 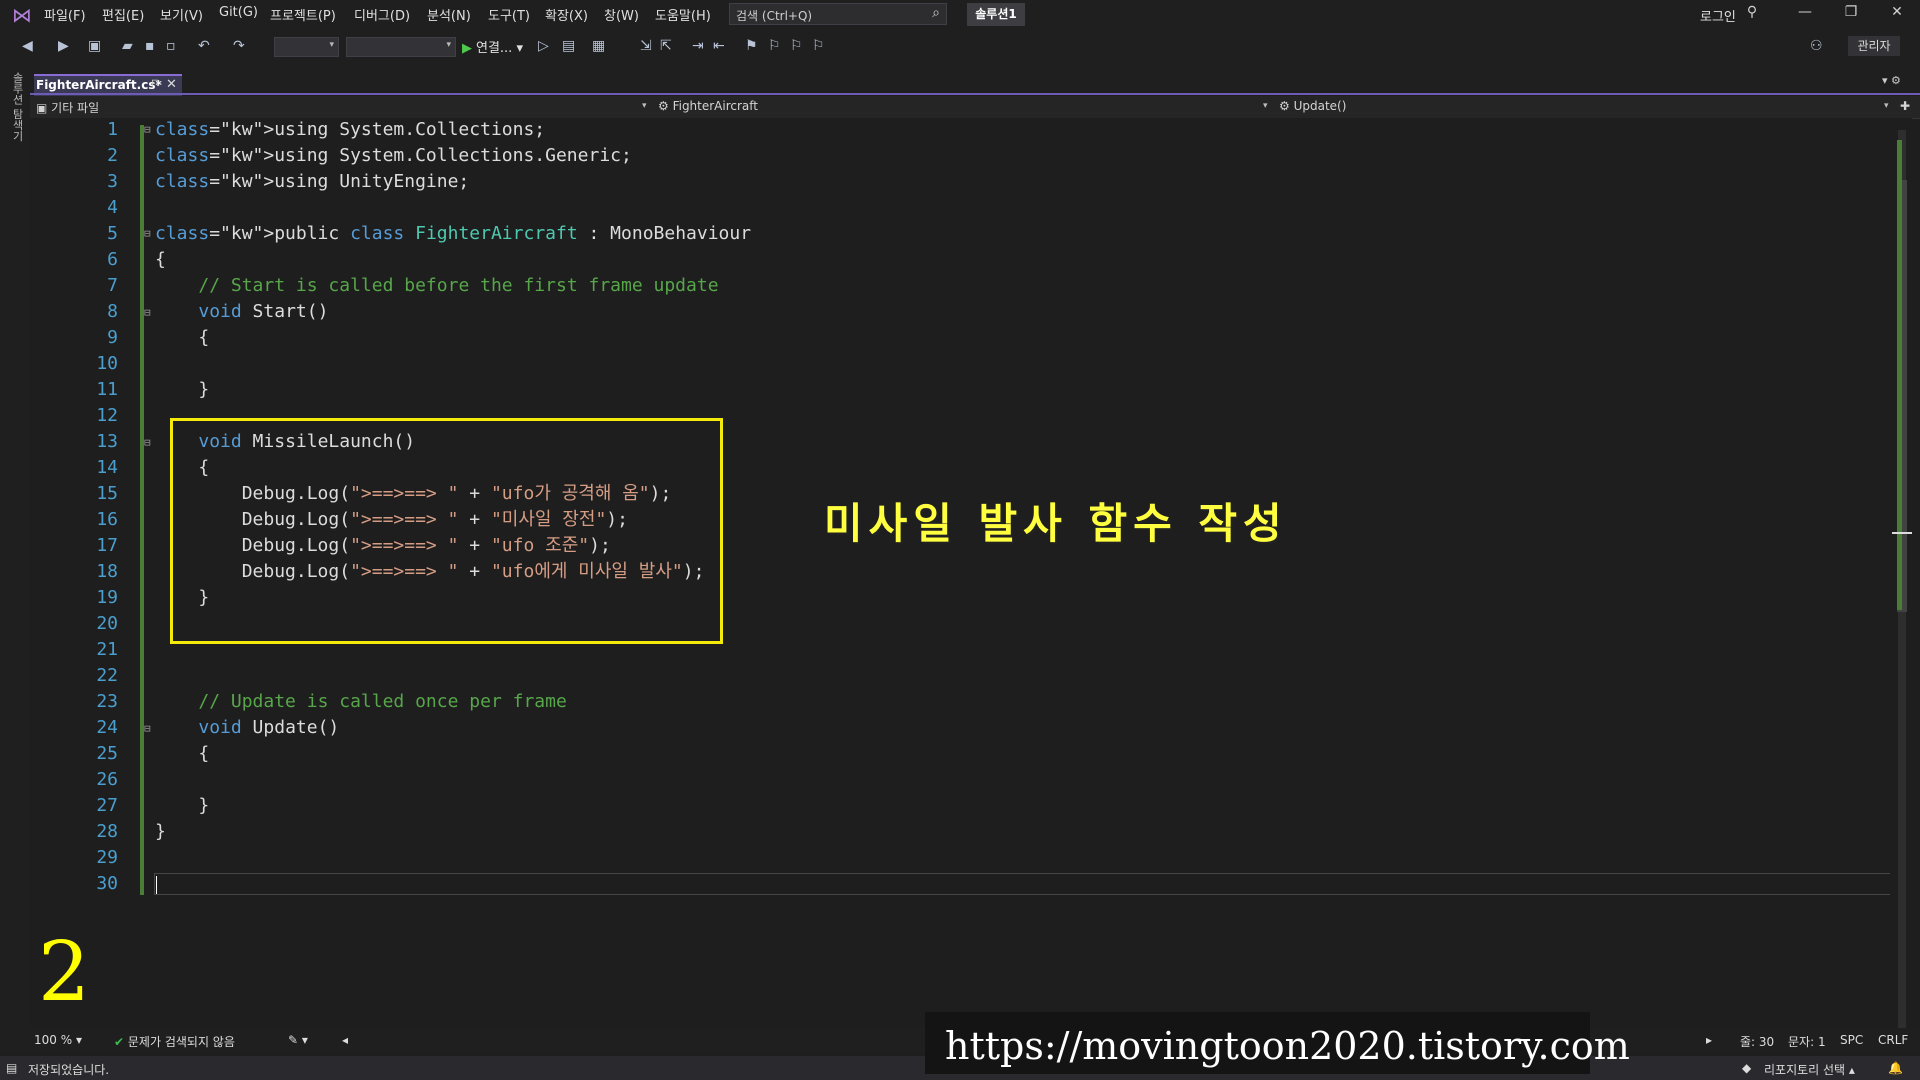 What do you see at coordinates (1897, 12) in the screenshot?
I see `close-window-button: ✕` at bounding box center [1897, 12].